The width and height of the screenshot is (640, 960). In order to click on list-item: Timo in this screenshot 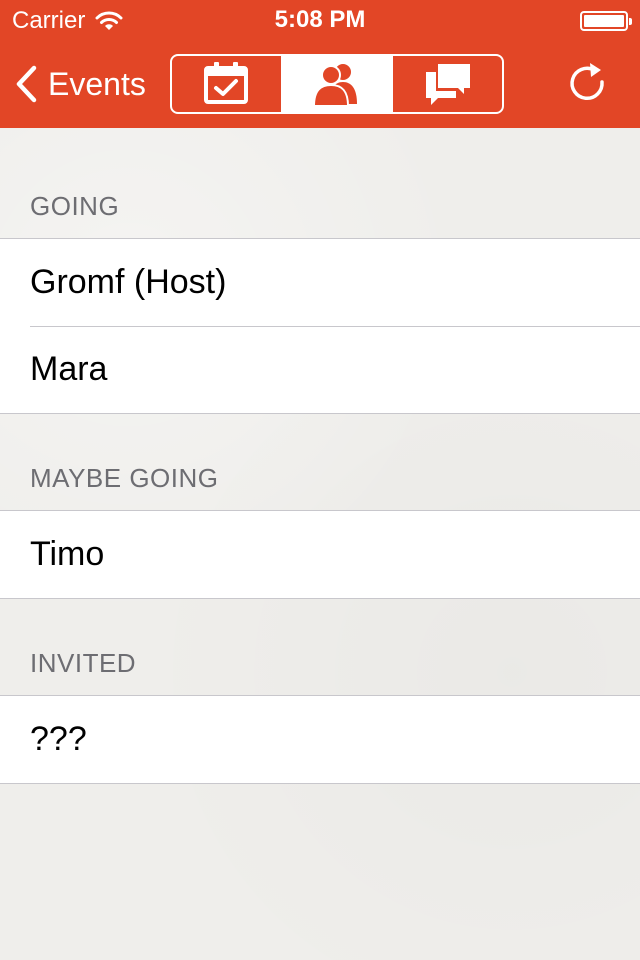, I will do `click(320, 554)`.